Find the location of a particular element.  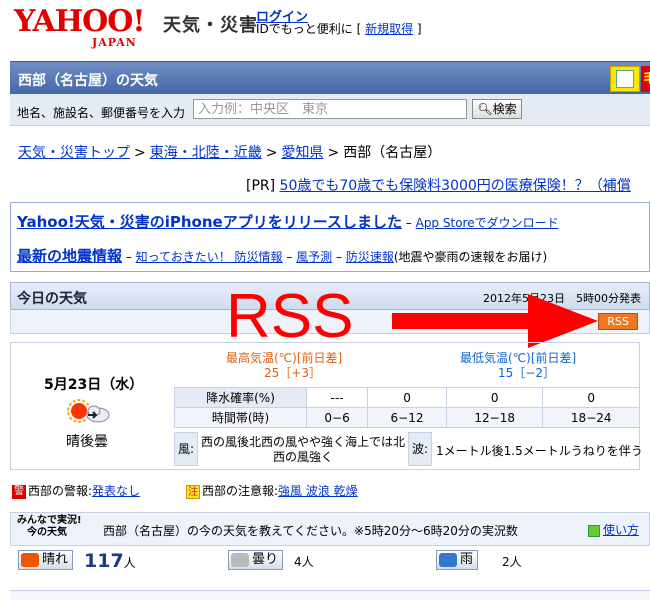

search-button: 🔍︎検索 is located at coordinates (497, 109).